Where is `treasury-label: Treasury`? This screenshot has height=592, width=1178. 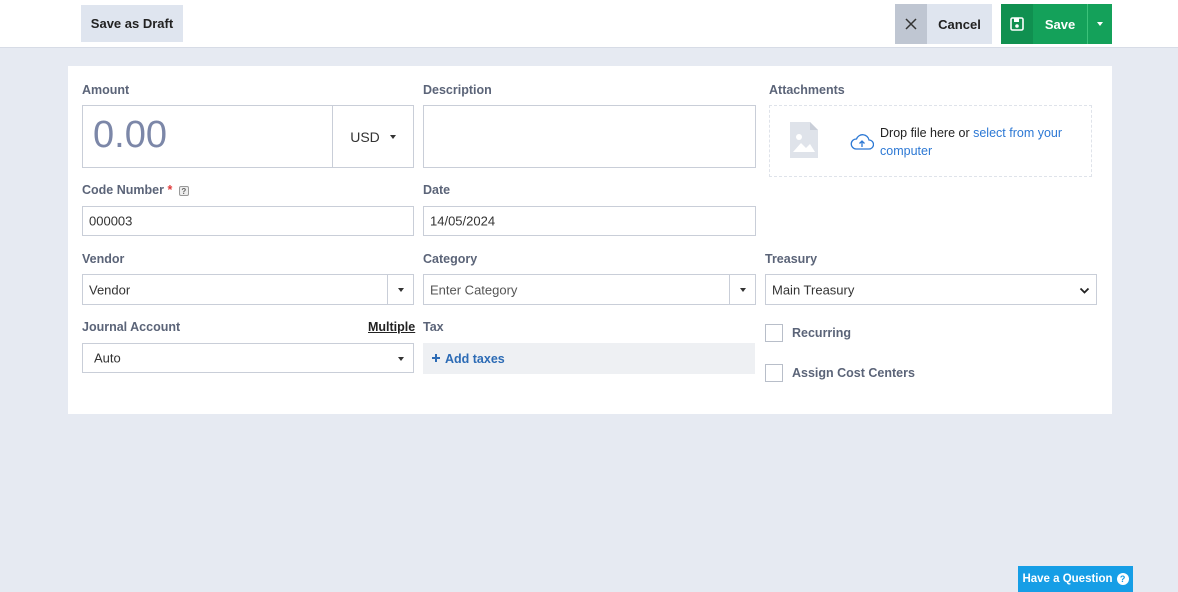
treasury-label: Treasury is located at coordinates (791, 259).